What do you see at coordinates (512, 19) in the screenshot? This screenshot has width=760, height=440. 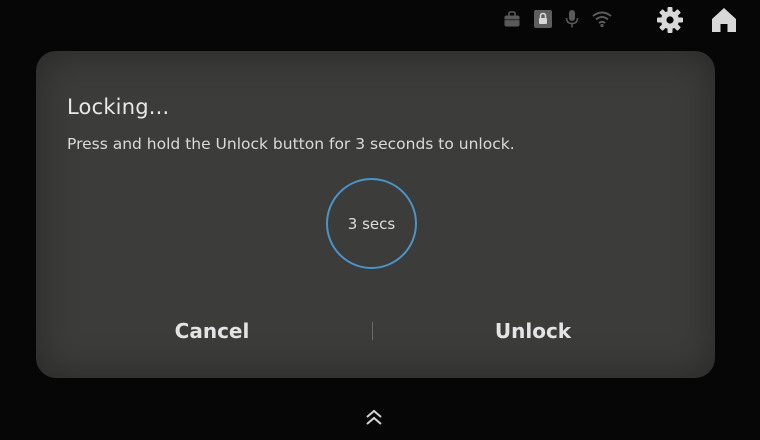 I see `bag-icon` at bounding box center [512, 19].